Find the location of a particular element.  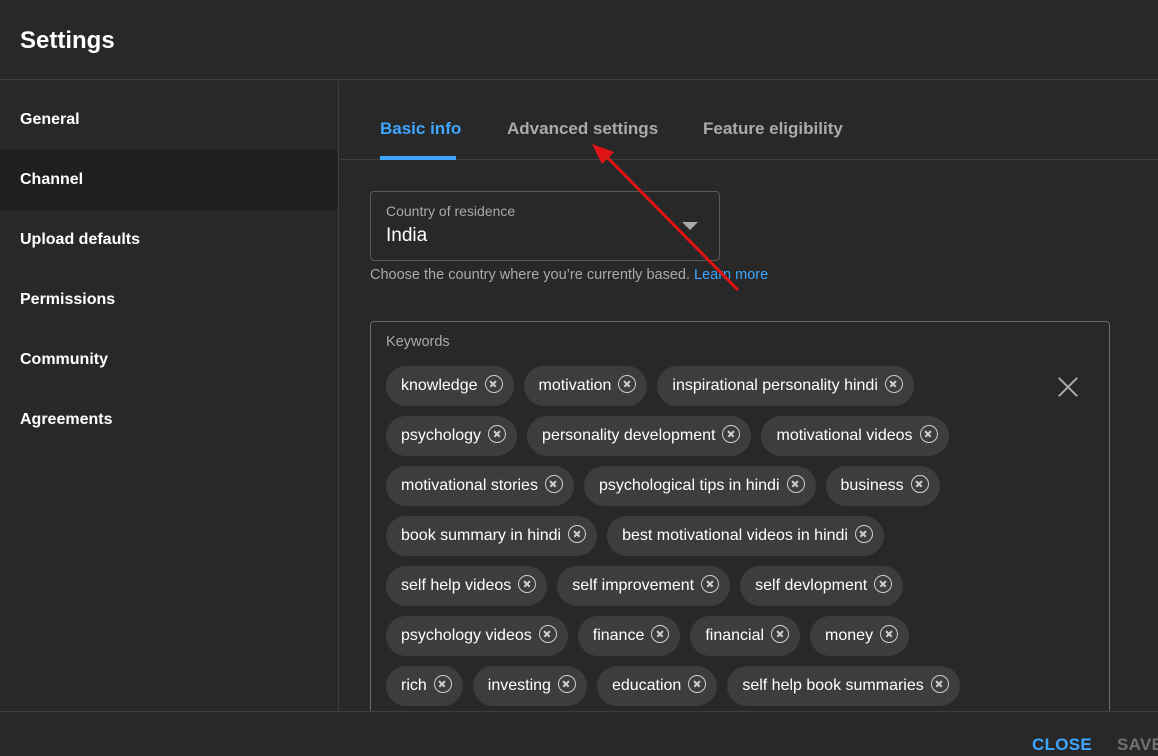

keyword-chip: personality development is located at coordinates (639, 436).